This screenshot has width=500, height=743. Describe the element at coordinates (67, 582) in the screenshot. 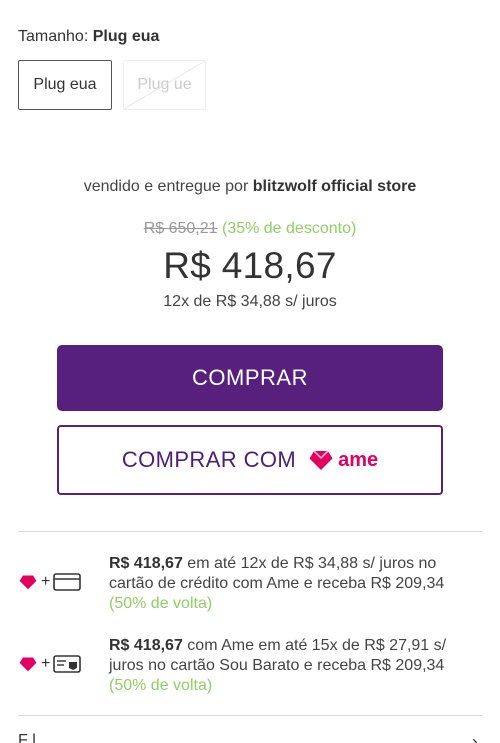

I see `credit-card-icon` at that location.